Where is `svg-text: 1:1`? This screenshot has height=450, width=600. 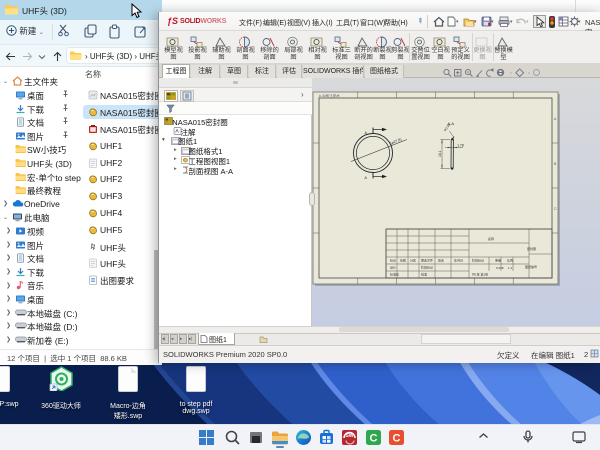
svg-text: 1:1 is located at coordinates (510, 268).